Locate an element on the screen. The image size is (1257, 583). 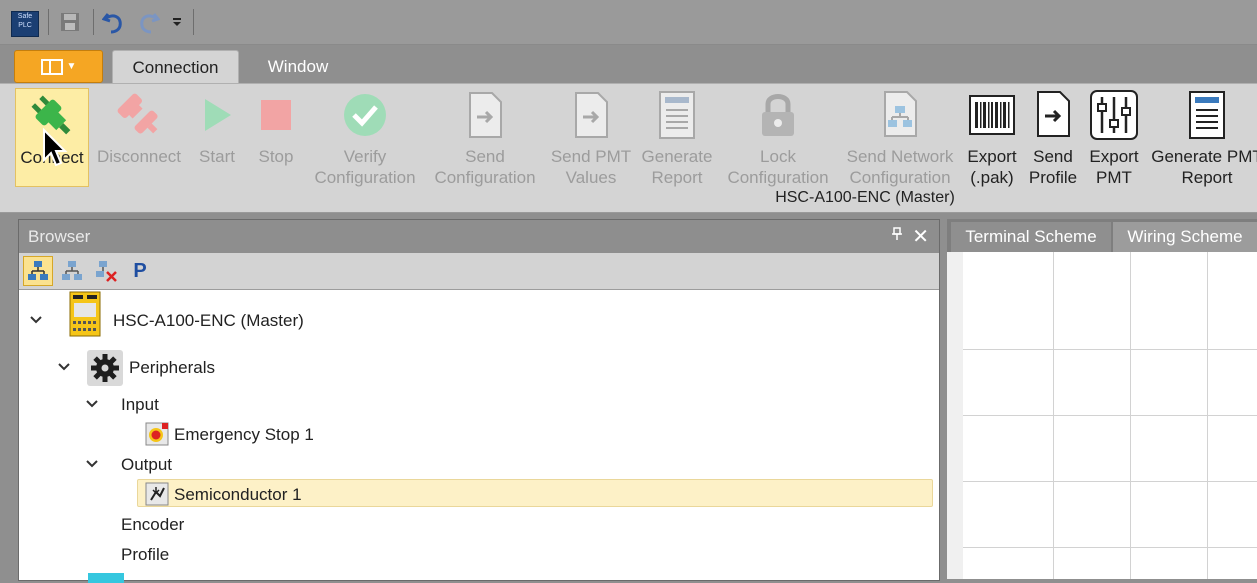
network-remove-icon is located at coordinates (106, 271).